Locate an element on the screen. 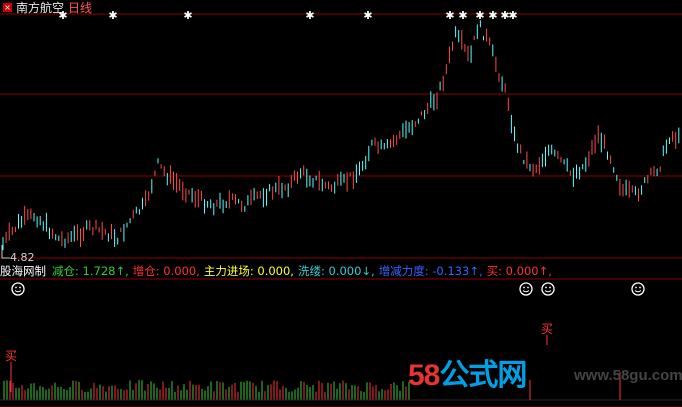 The height and width of the screenshot is (407, 682). chart-title: × 南方航空 日线 is located at coordinates (47, 8).